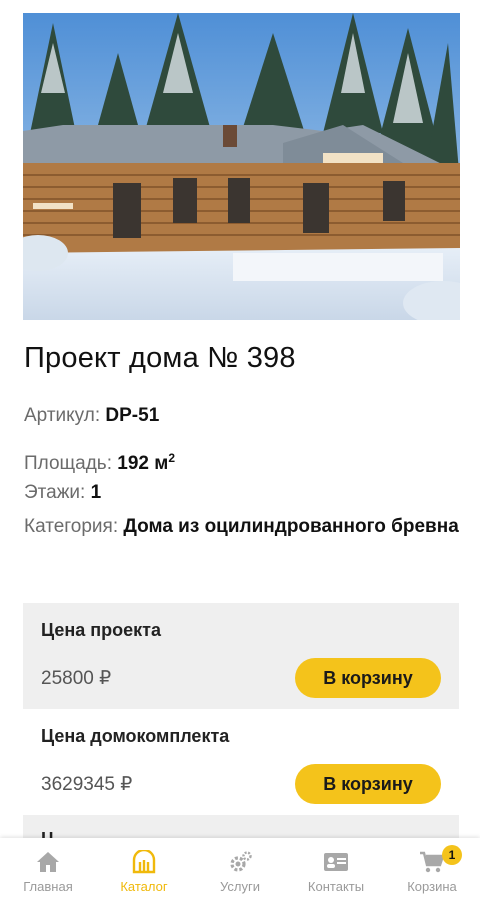 This screenshot has width=480, height=900. Describe the element at coordinates (135, 736) in the screenshot. I see `price-label: Цена домокомплекта` at that location.